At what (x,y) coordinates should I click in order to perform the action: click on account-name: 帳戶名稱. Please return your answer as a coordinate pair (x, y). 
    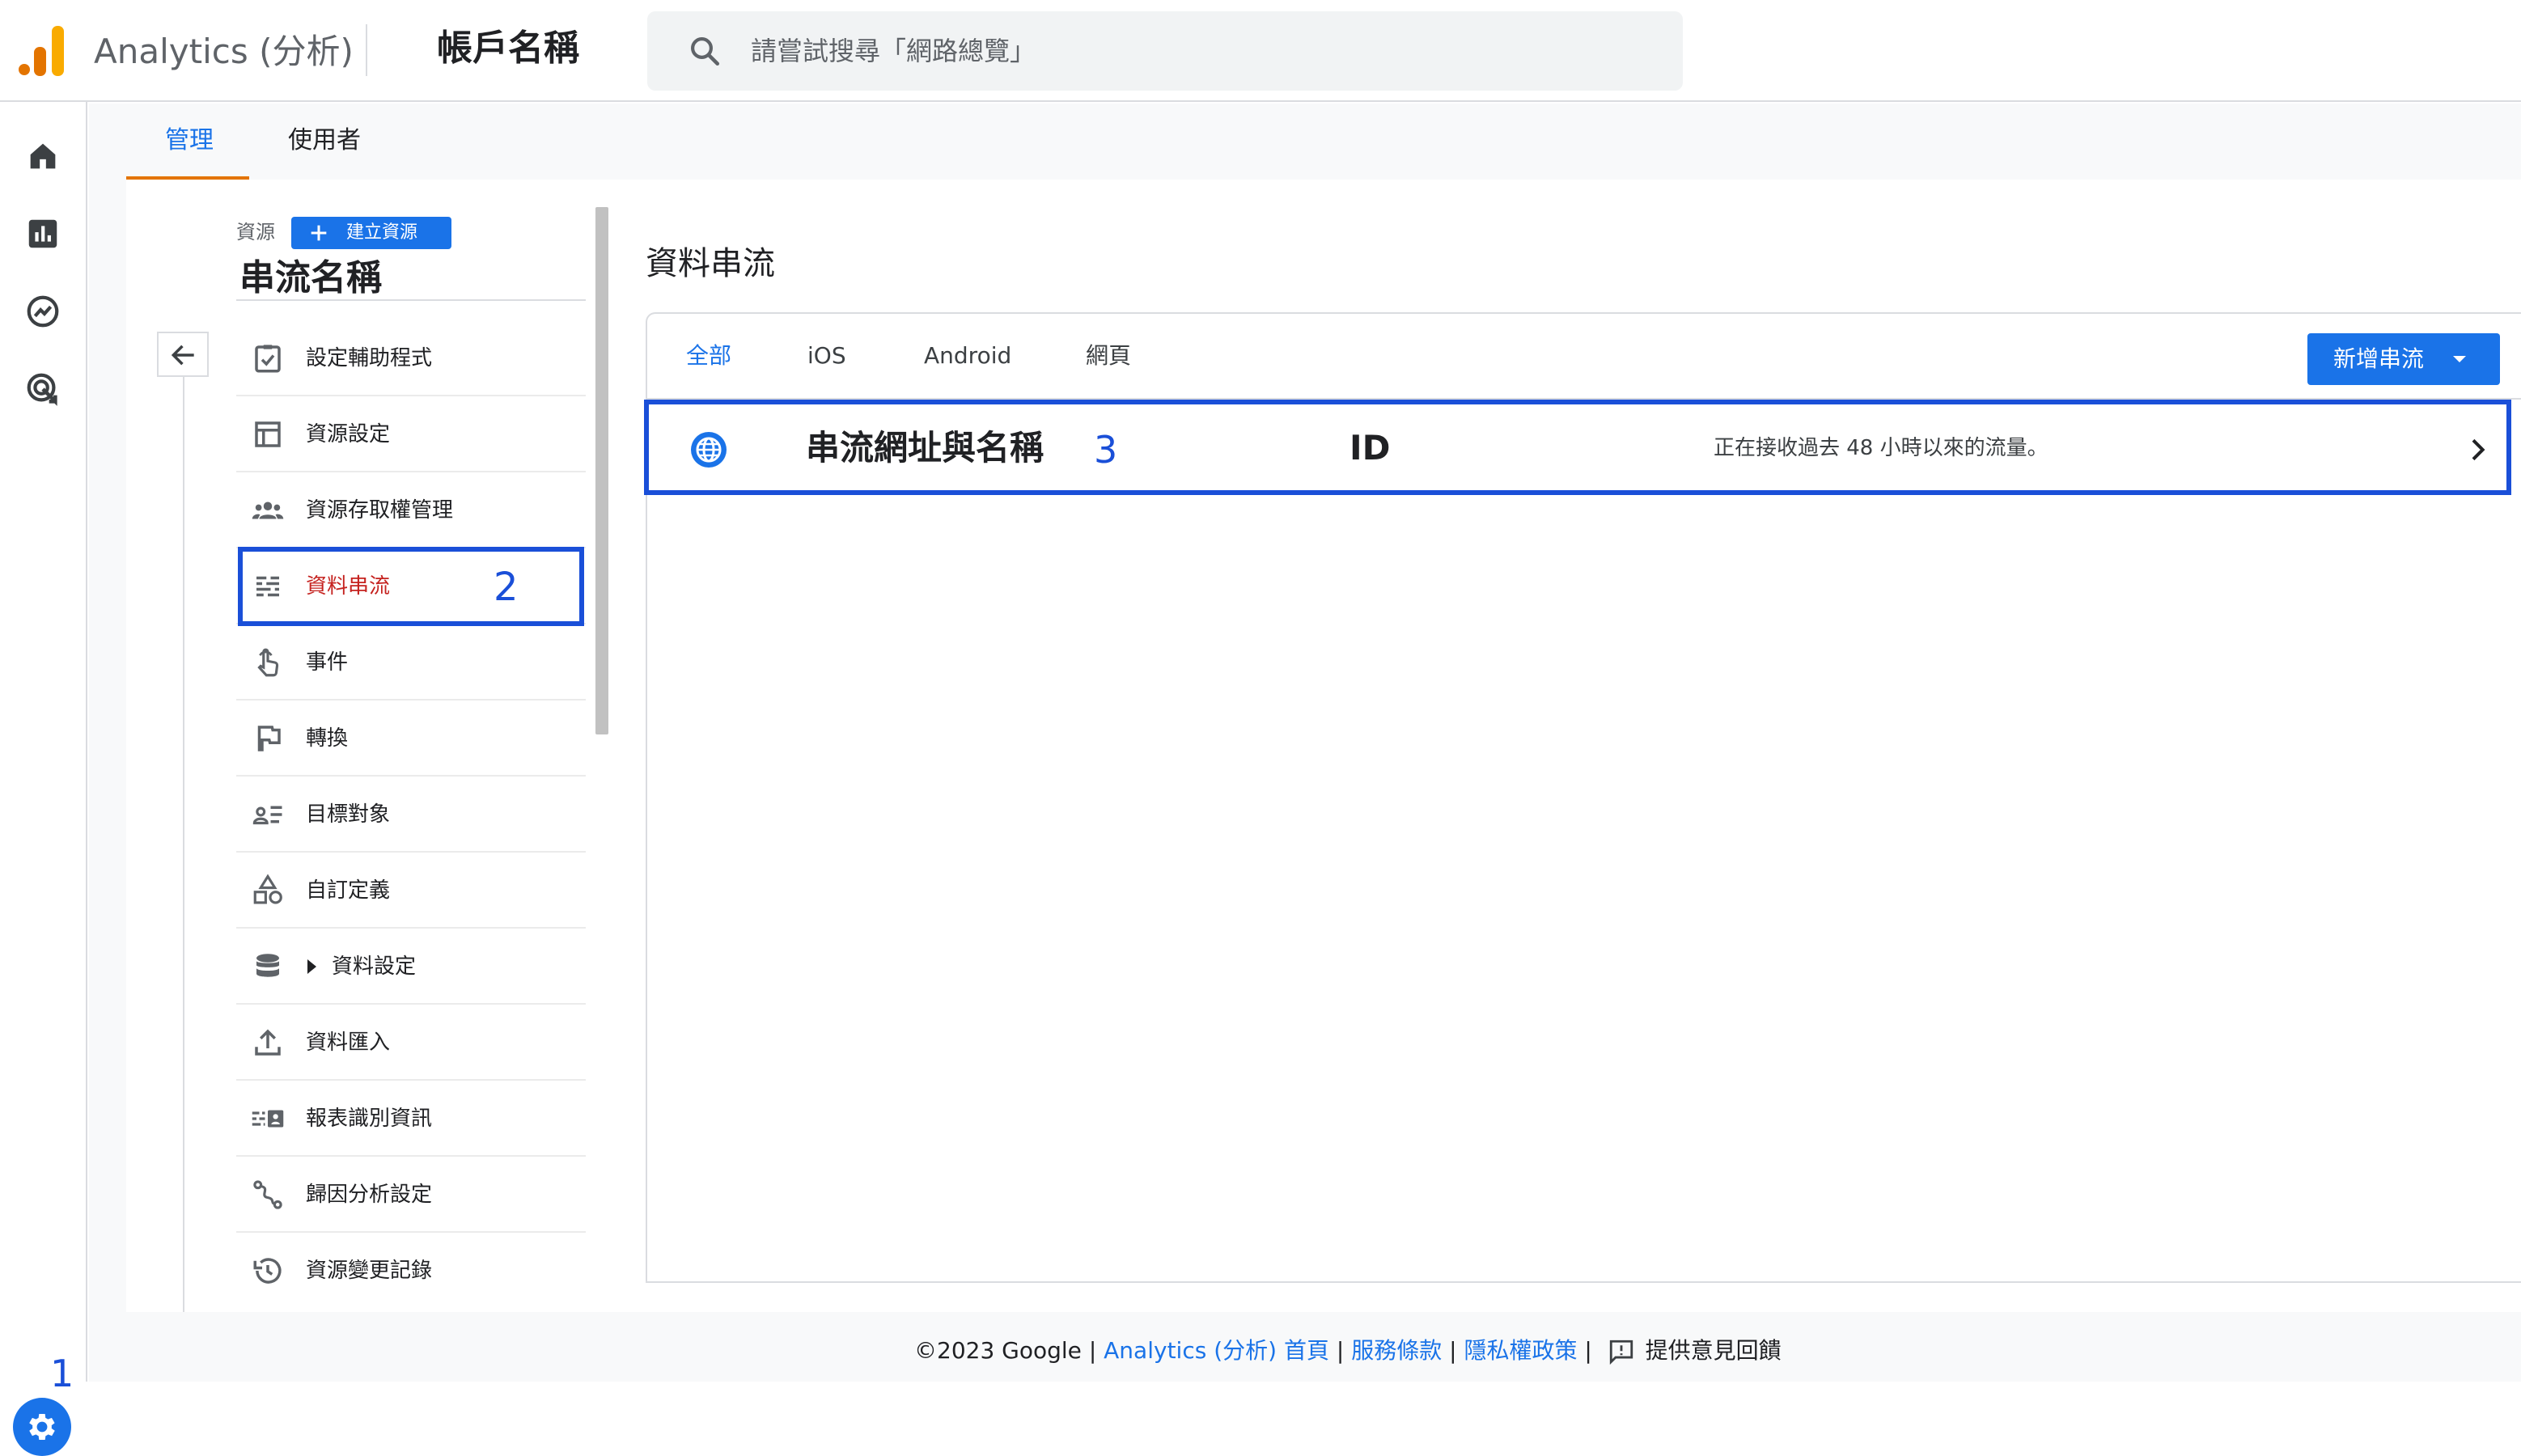
    Looking at the image, I should click on (508, 48).